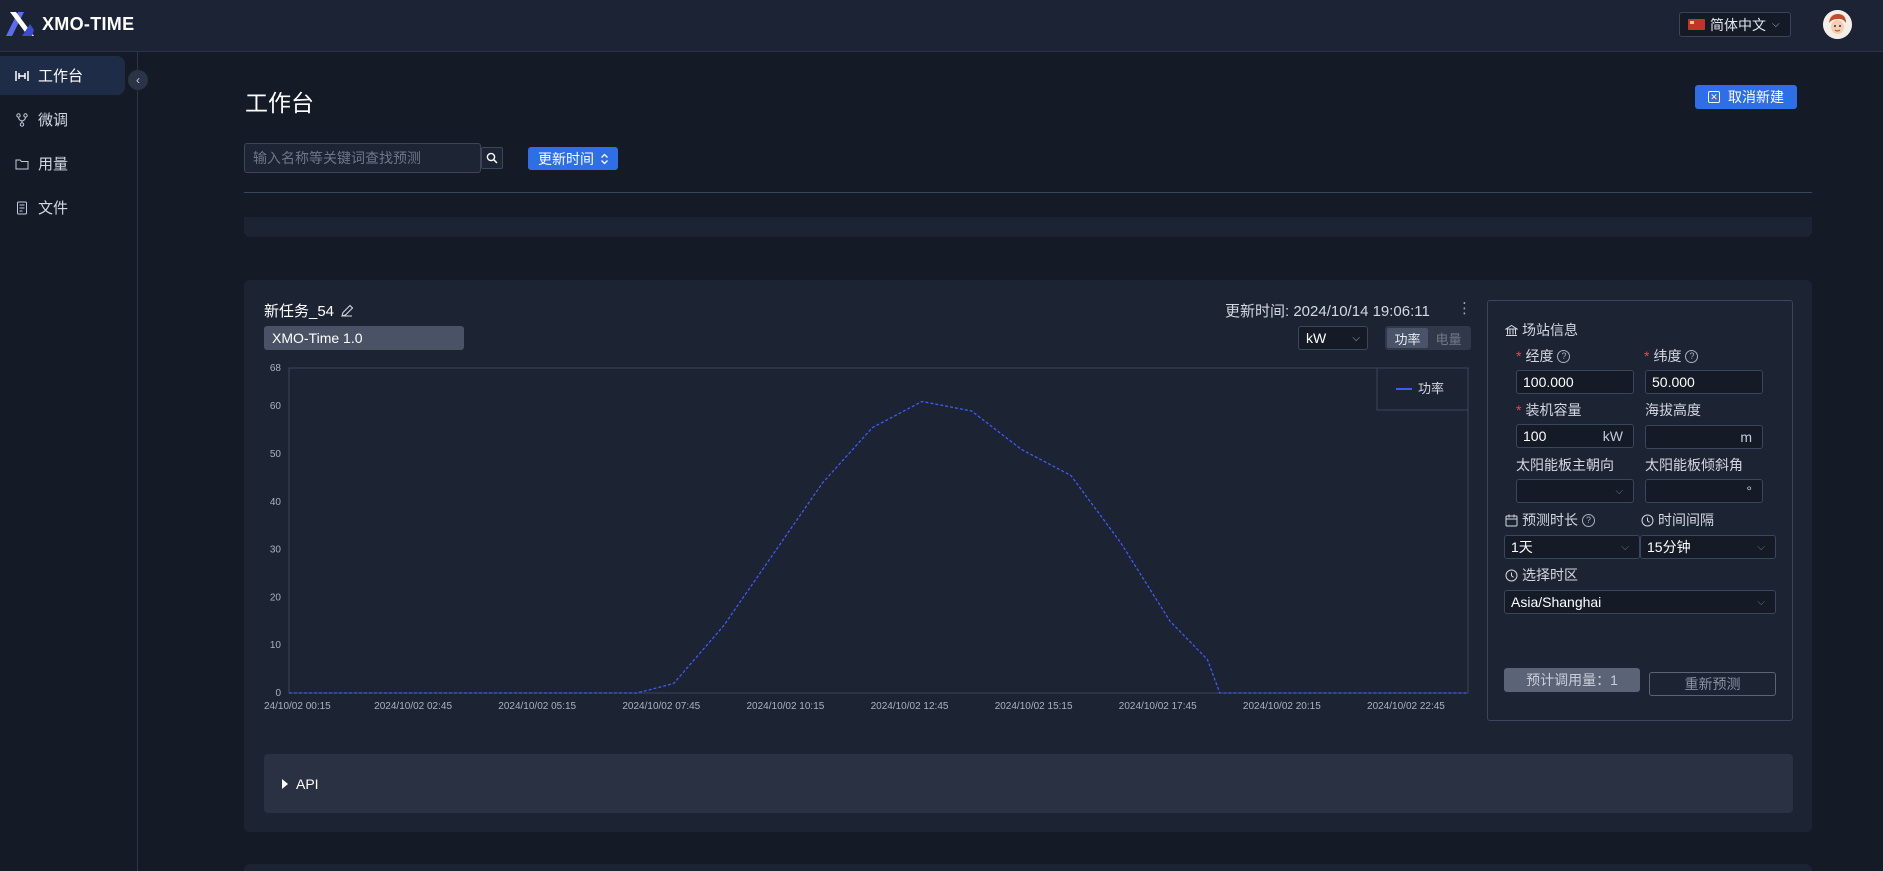 This screenshot has height=871, width=1883. I want to click on capacity-input: 100 kW, so click(1575, 436).